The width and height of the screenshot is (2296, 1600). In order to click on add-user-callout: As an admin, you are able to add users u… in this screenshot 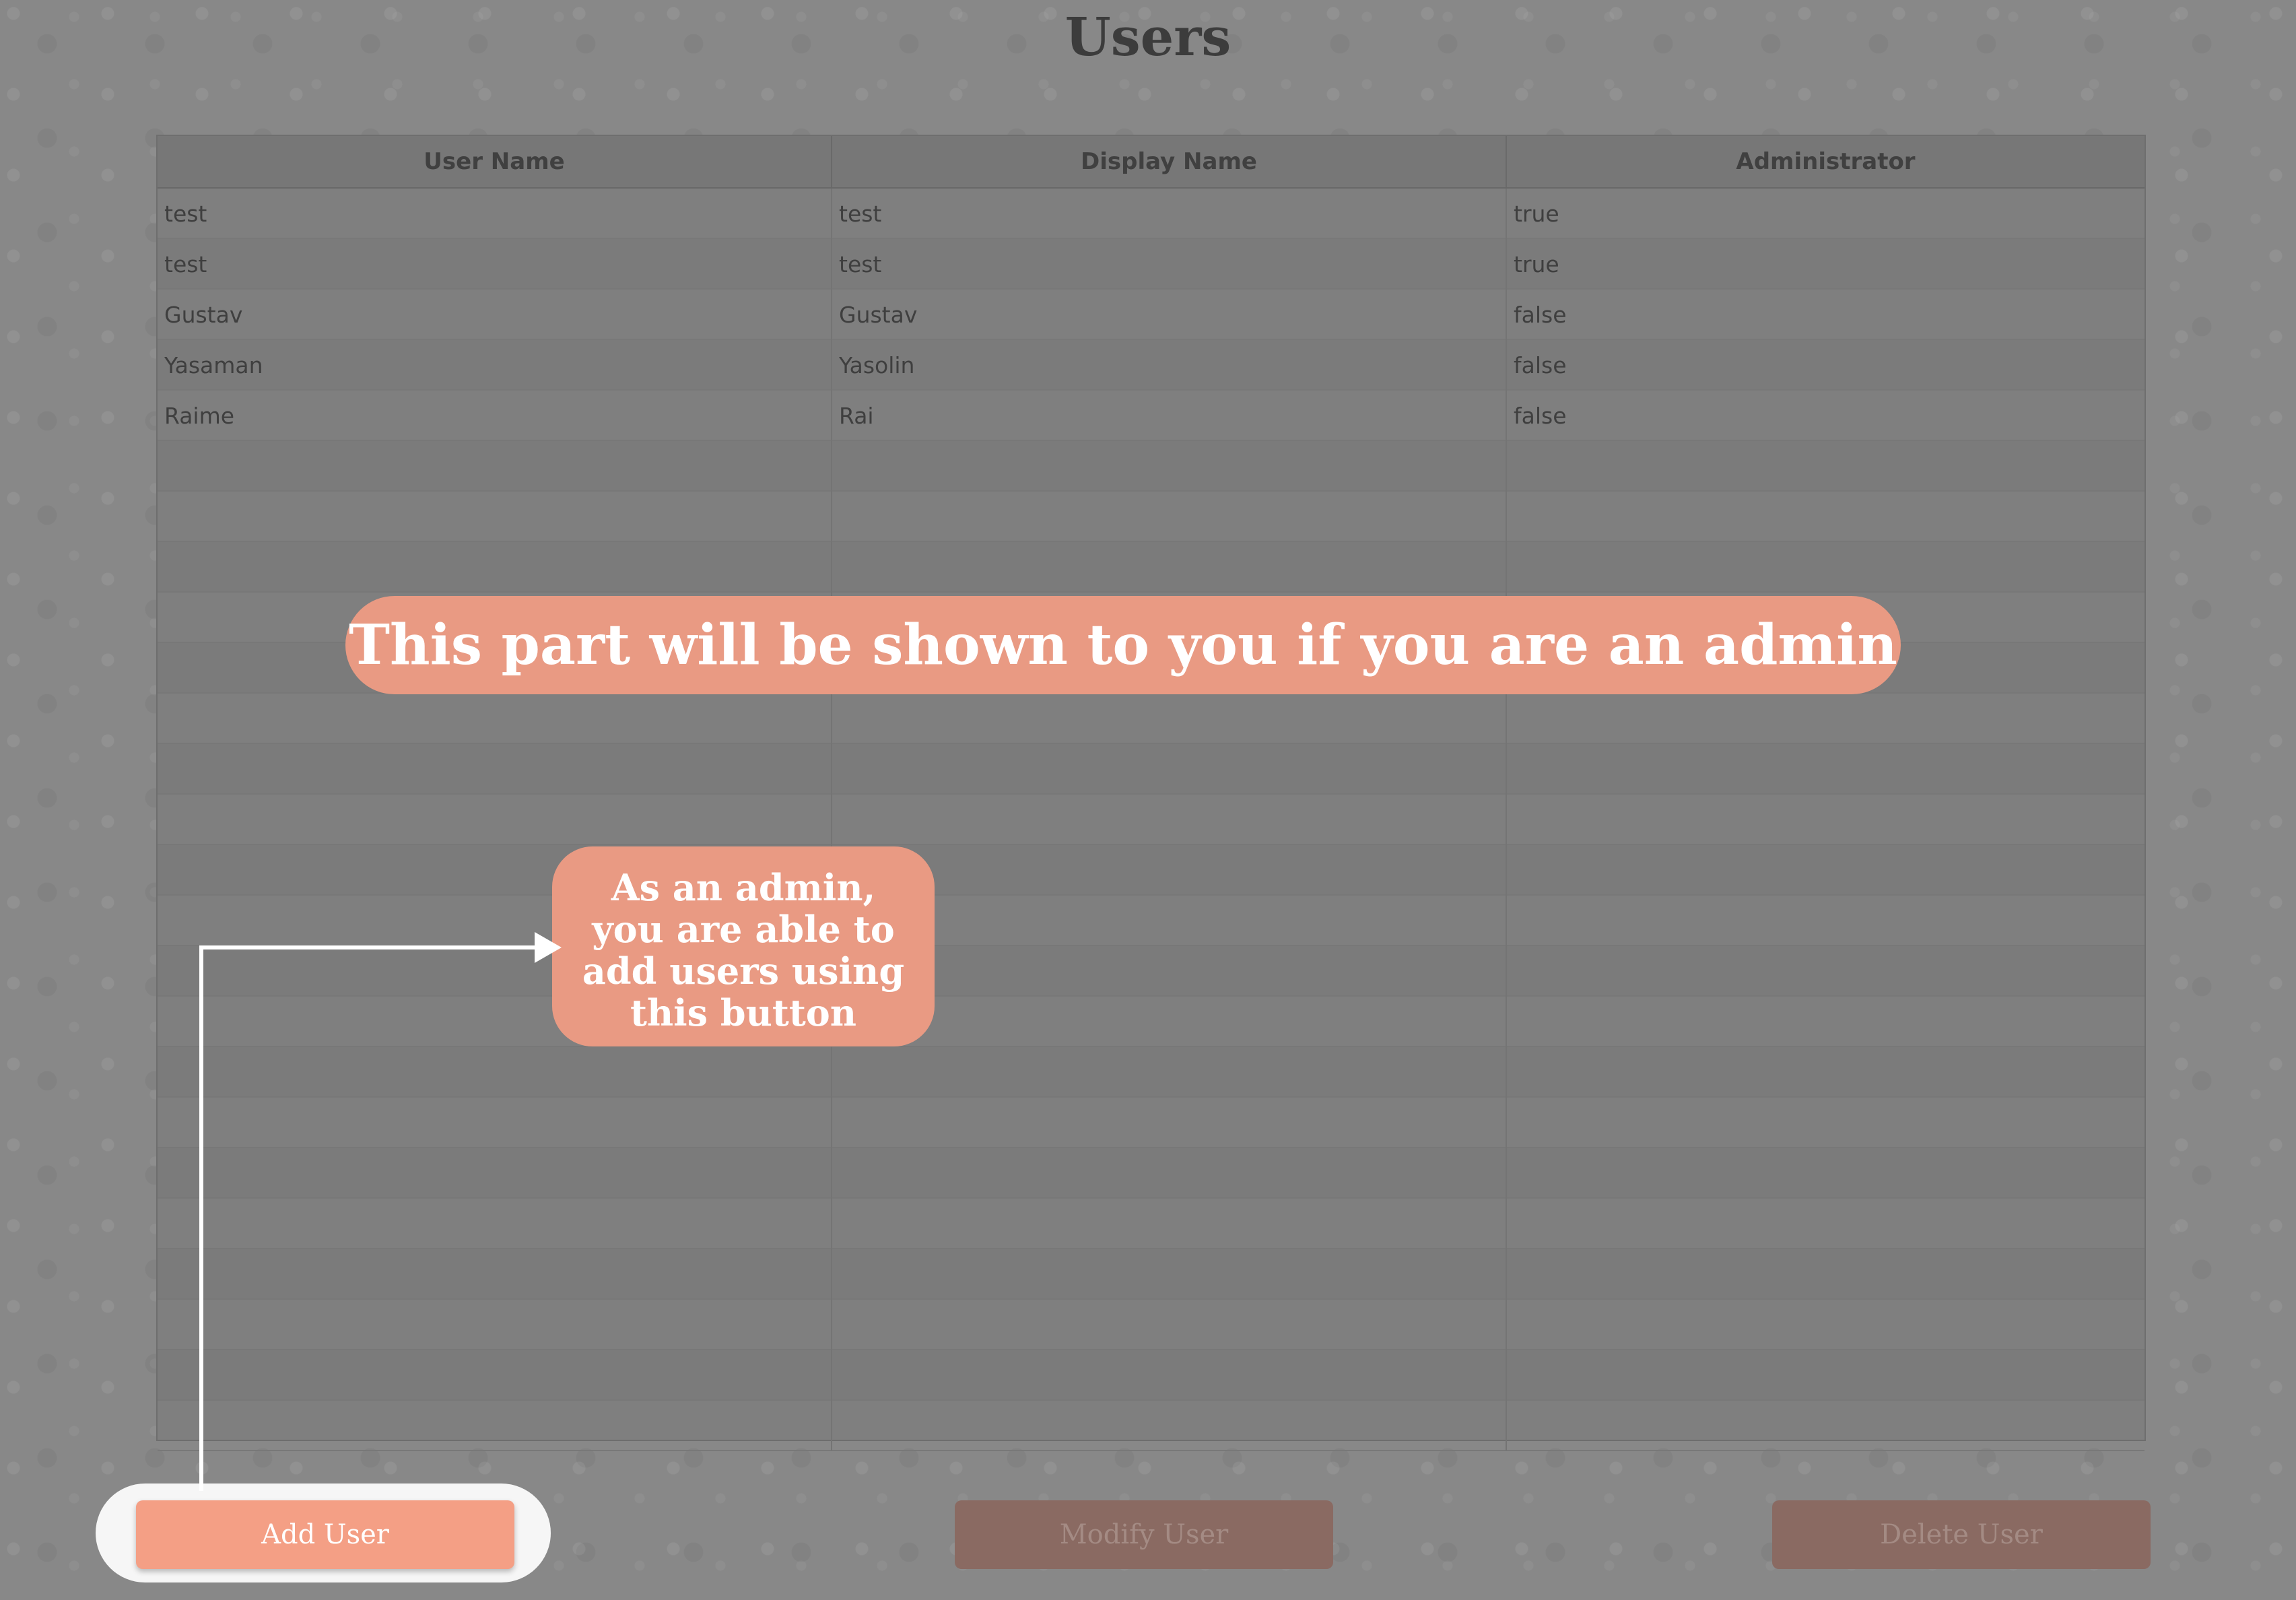, I will do `click(743, 946)`.